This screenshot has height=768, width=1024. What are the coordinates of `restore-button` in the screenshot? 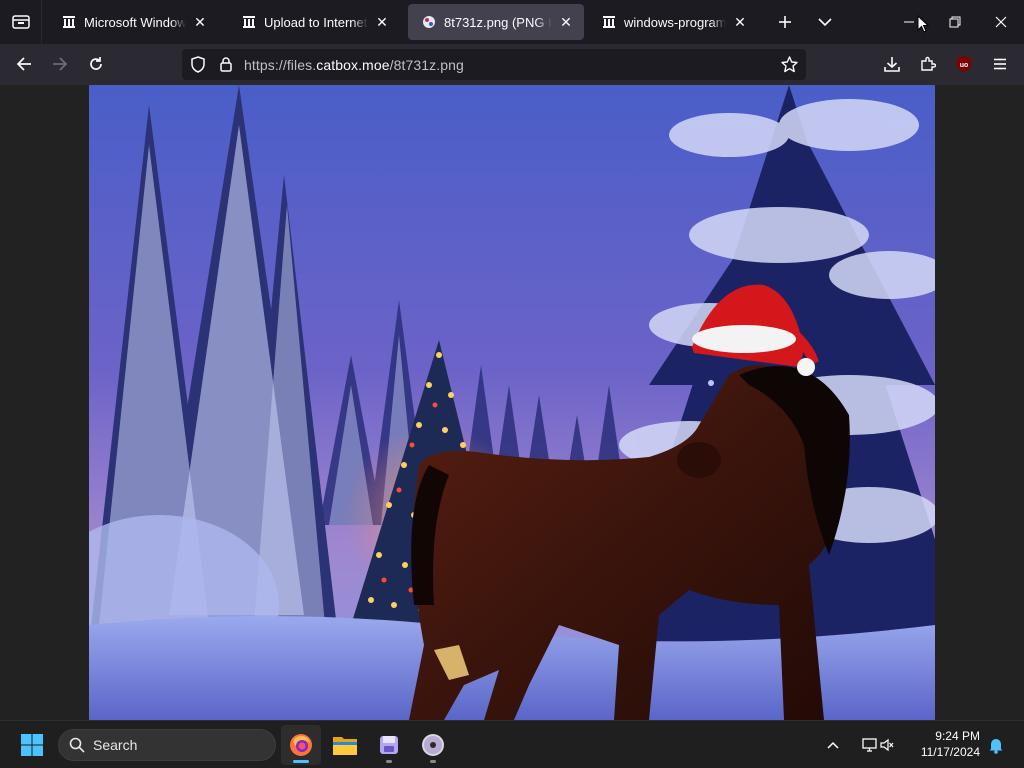 It's located at (955, 22).